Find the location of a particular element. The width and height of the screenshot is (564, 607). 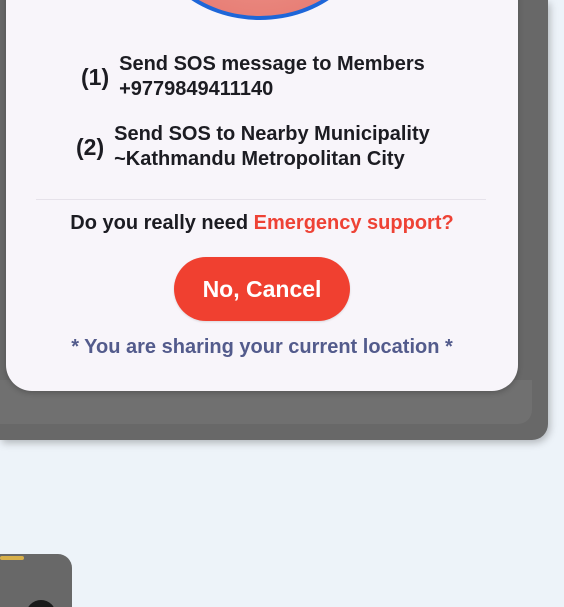

member-phone-number: +9779849411140 is located at coordinates (196, 89).